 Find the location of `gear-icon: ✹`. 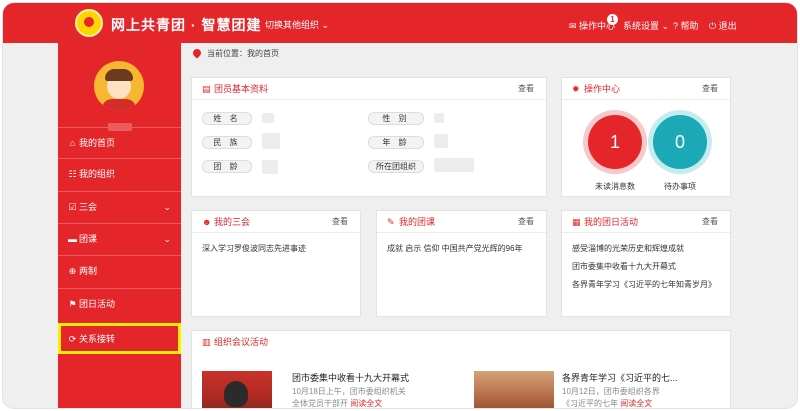

gear-icon: ✹ is located at coordinates (576, 89).